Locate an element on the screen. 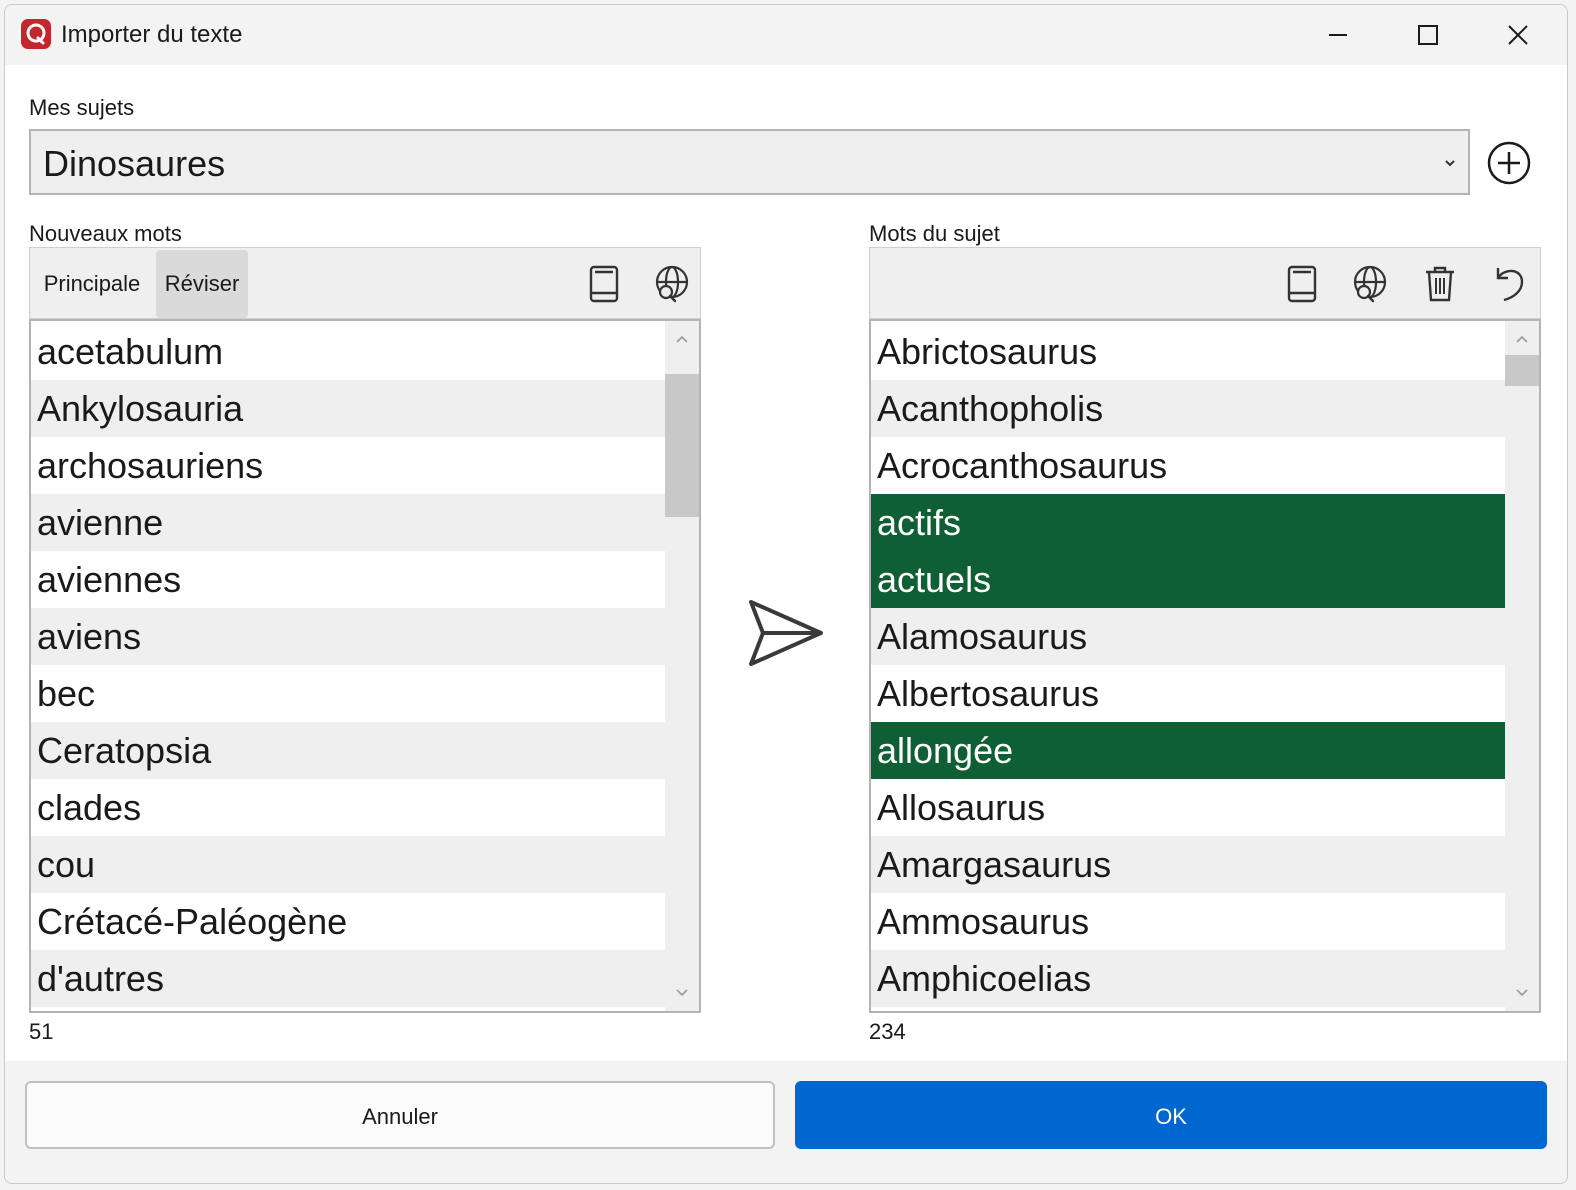  maximize-icon is located at coordinates (1428, 35).